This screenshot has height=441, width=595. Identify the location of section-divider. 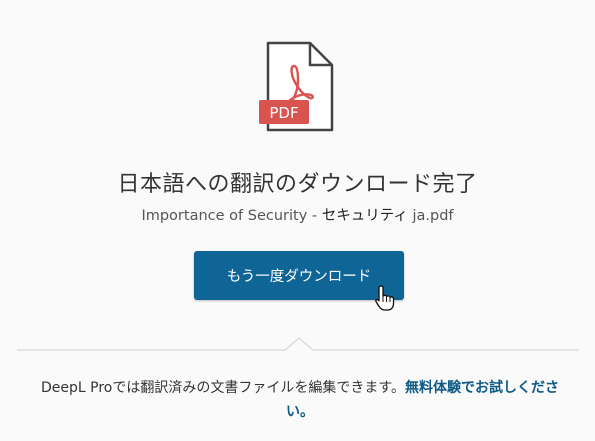
(298, 346).